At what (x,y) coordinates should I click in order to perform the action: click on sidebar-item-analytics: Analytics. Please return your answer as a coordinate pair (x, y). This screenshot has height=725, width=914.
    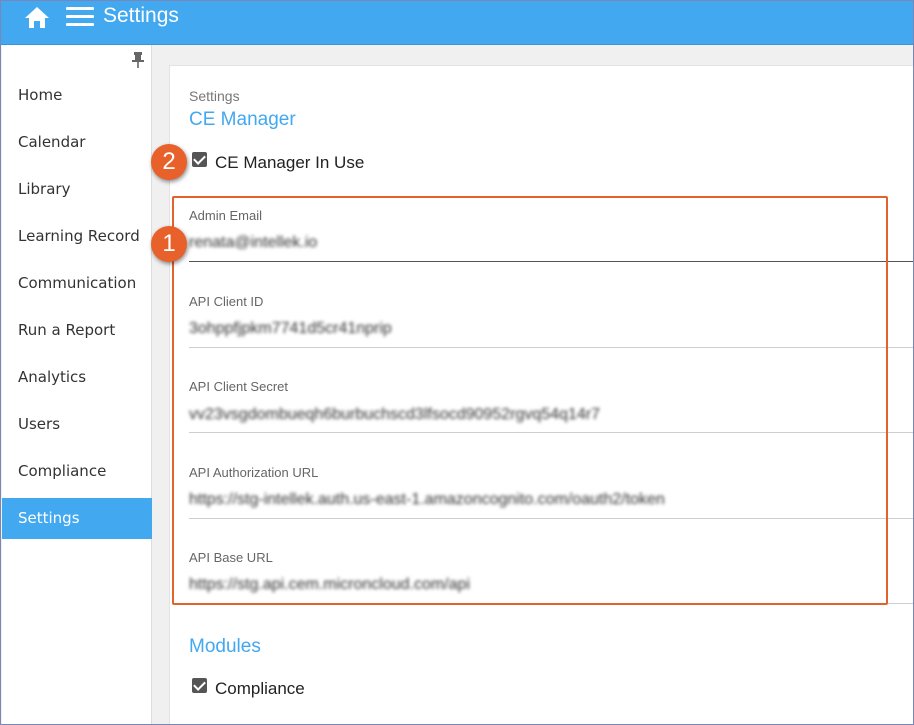
    Looking at the image, I should click on (77, 377).